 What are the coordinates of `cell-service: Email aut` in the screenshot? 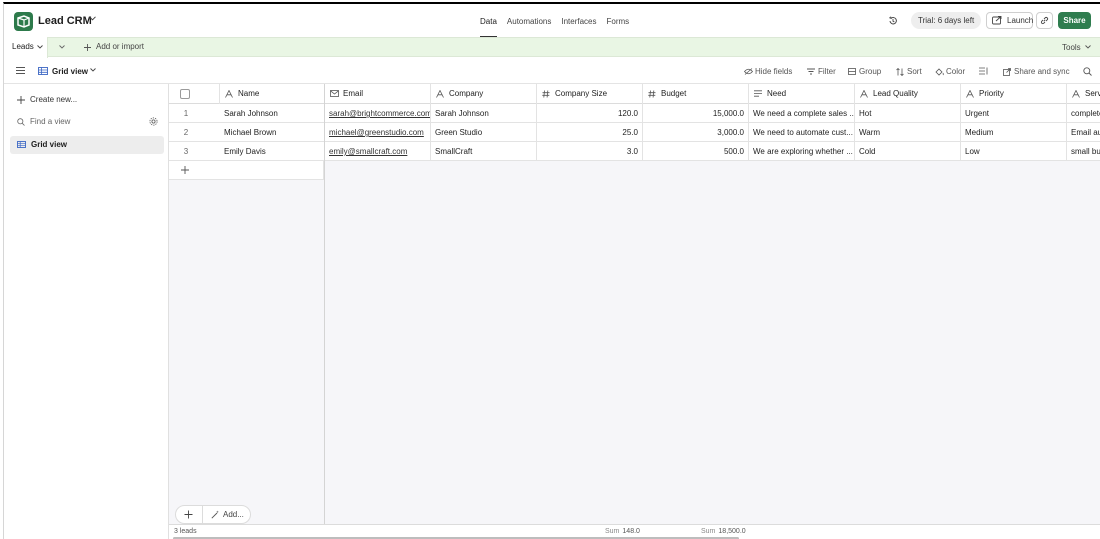 It's located at (1083, 132).